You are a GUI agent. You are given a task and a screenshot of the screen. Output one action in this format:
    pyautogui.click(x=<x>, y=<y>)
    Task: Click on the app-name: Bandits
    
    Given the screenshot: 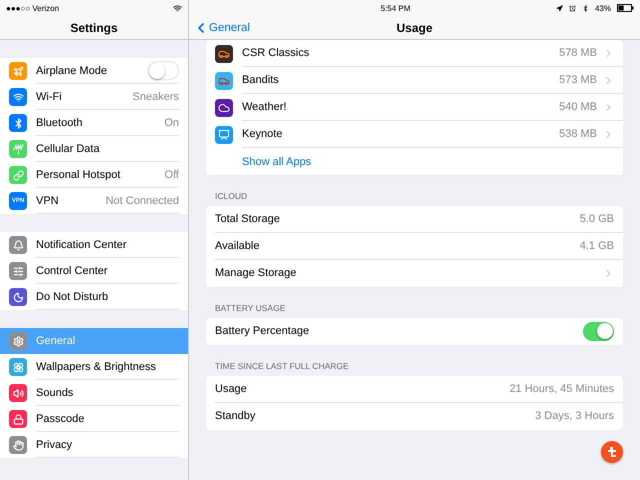 What is the action you would take?
    pyautogui.click(x=260, y=80)
    